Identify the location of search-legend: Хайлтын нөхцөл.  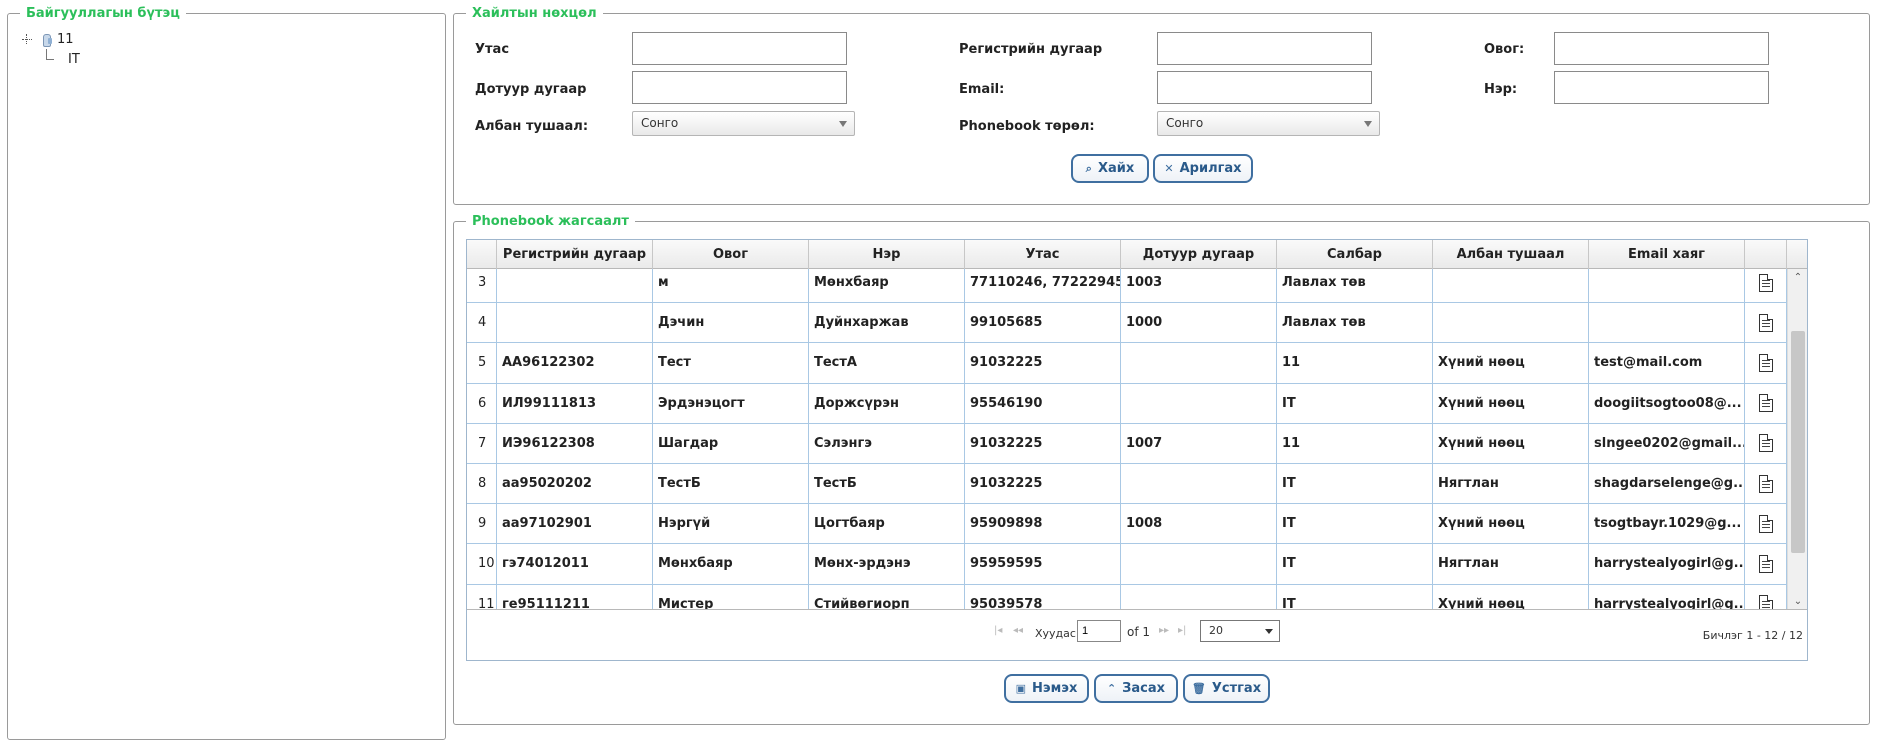
(534, 13).